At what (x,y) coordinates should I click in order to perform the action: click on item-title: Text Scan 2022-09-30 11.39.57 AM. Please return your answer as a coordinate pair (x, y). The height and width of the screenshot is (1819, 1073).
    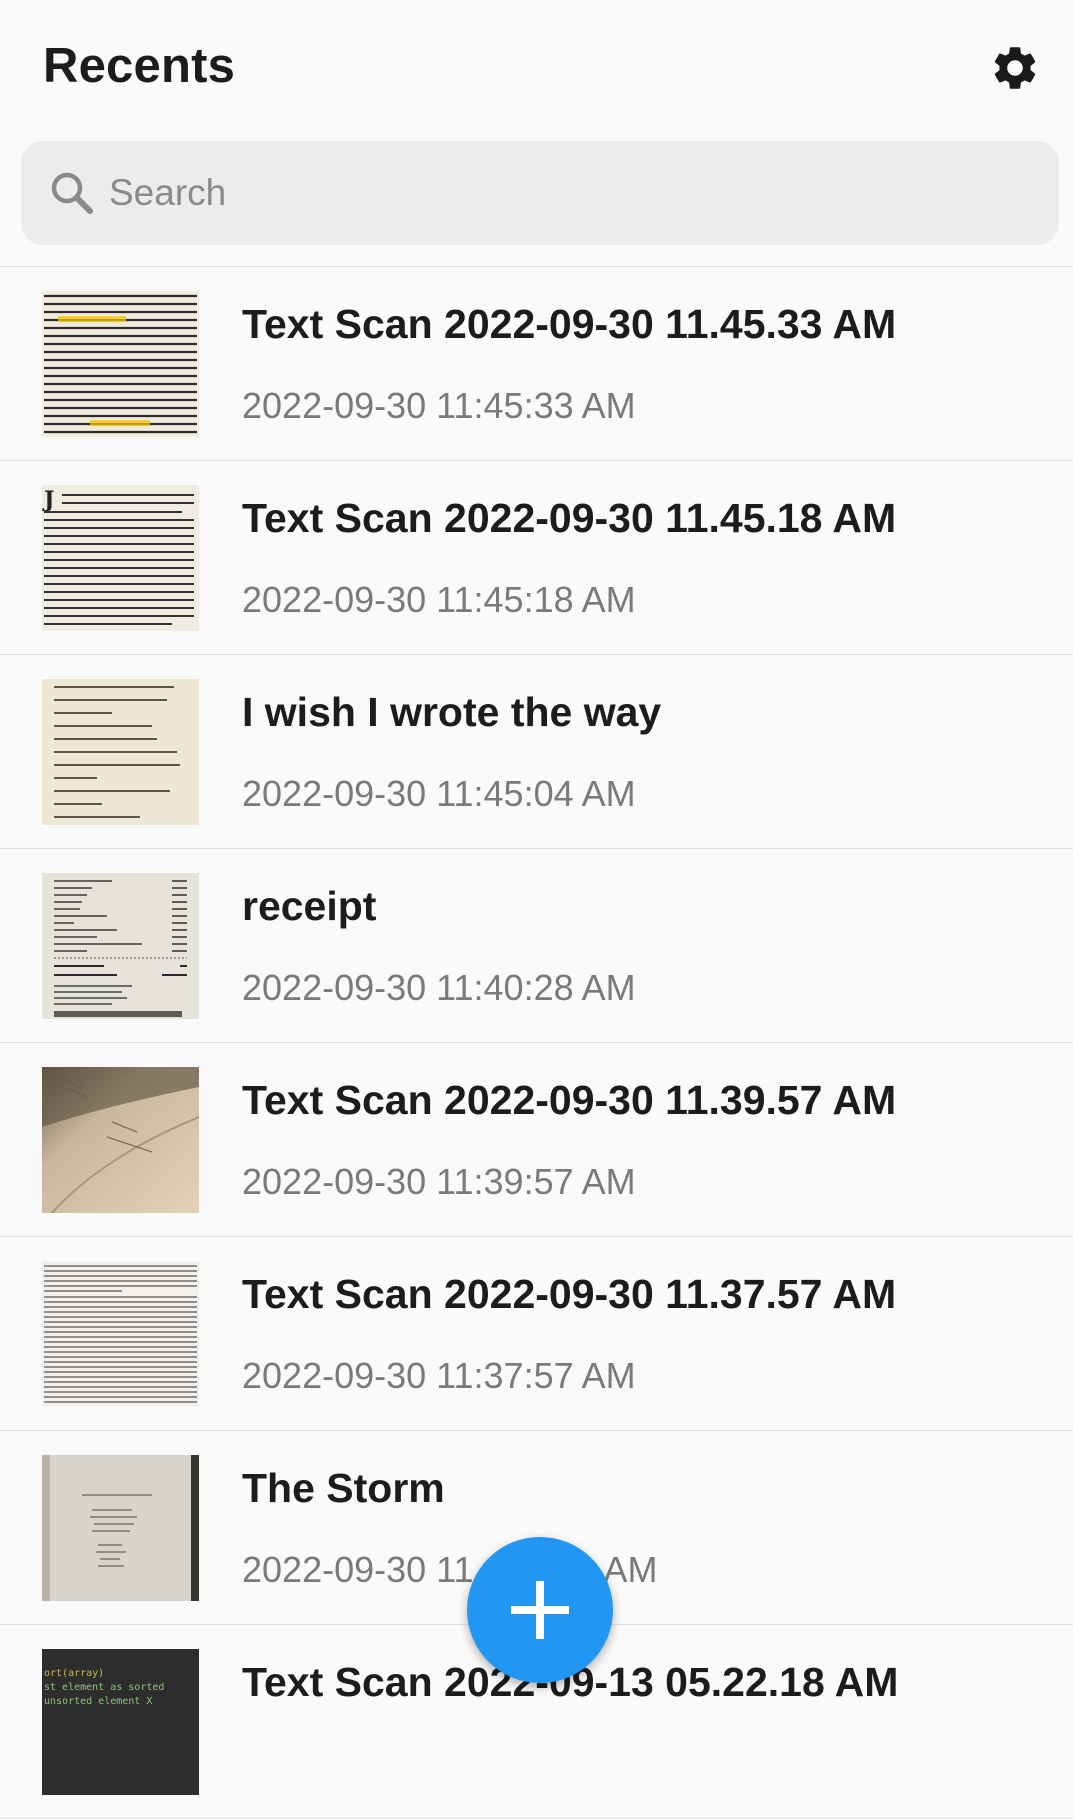
    Looking at the image, I should click on (569, 1100).